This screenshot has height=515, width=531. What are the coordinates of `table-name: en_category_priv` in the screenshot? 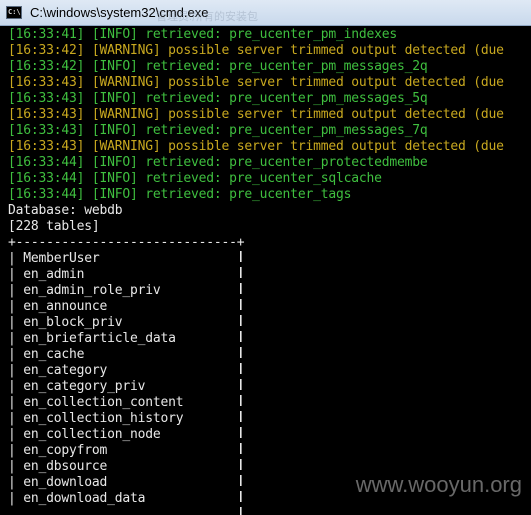 It's located at (84, 386).